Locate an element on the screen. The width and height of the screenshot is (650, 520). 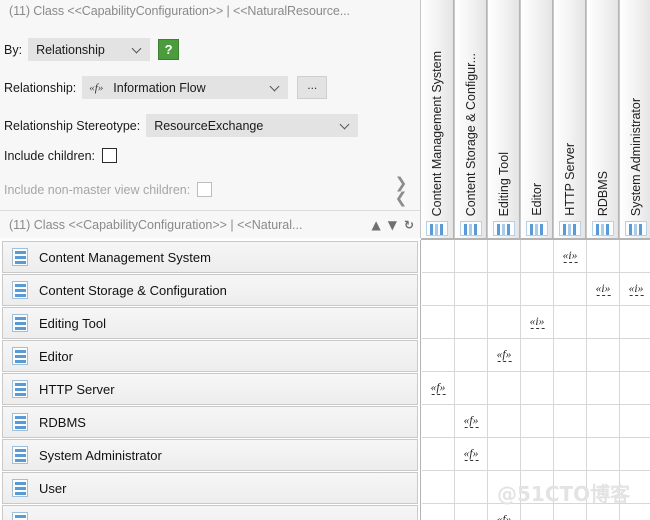
by-dropdown: Relationship is located at coordinates (89, 49).